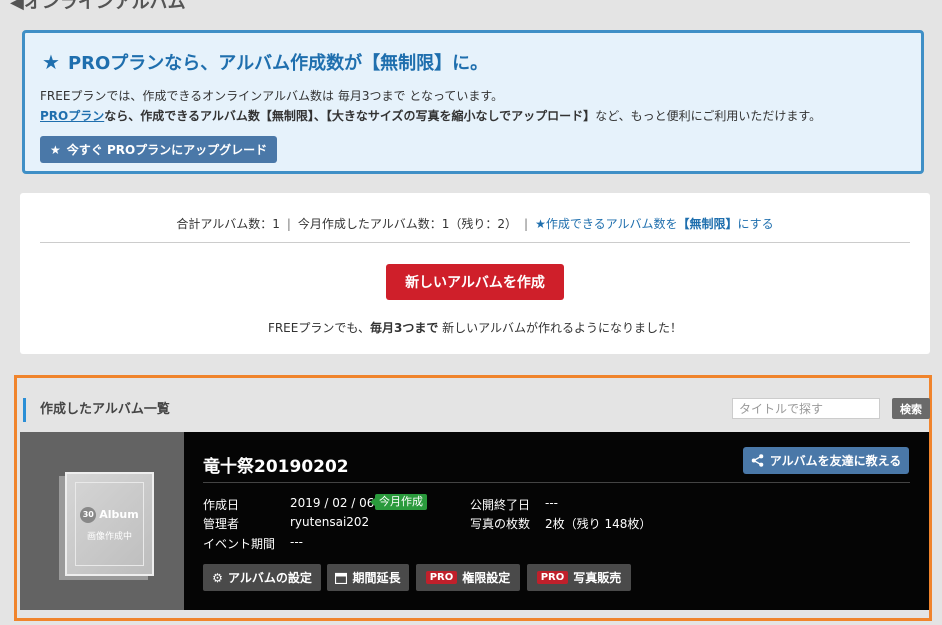  Describe the element at coordinates (239, 544) in the screenshot. I see `event-period-label: イベント期間` at that location.